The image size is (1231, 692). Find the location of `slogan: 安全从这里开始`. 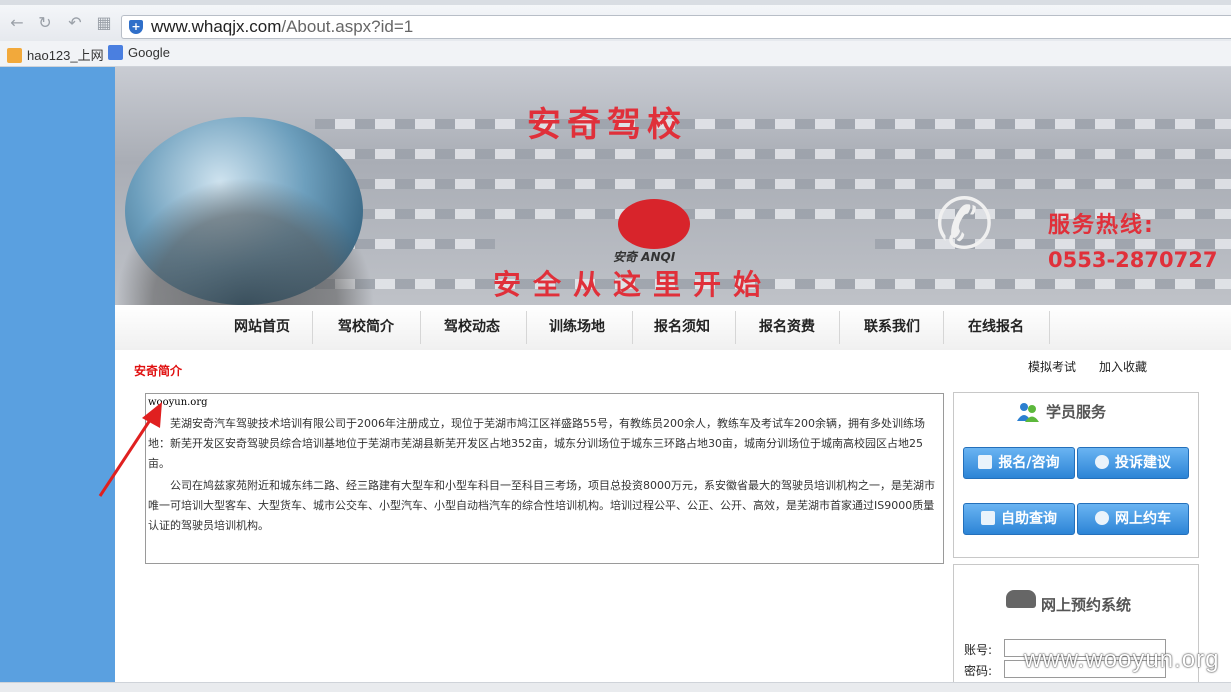

slogan: 安全从这里开始 is located at coordinates (633, 284).